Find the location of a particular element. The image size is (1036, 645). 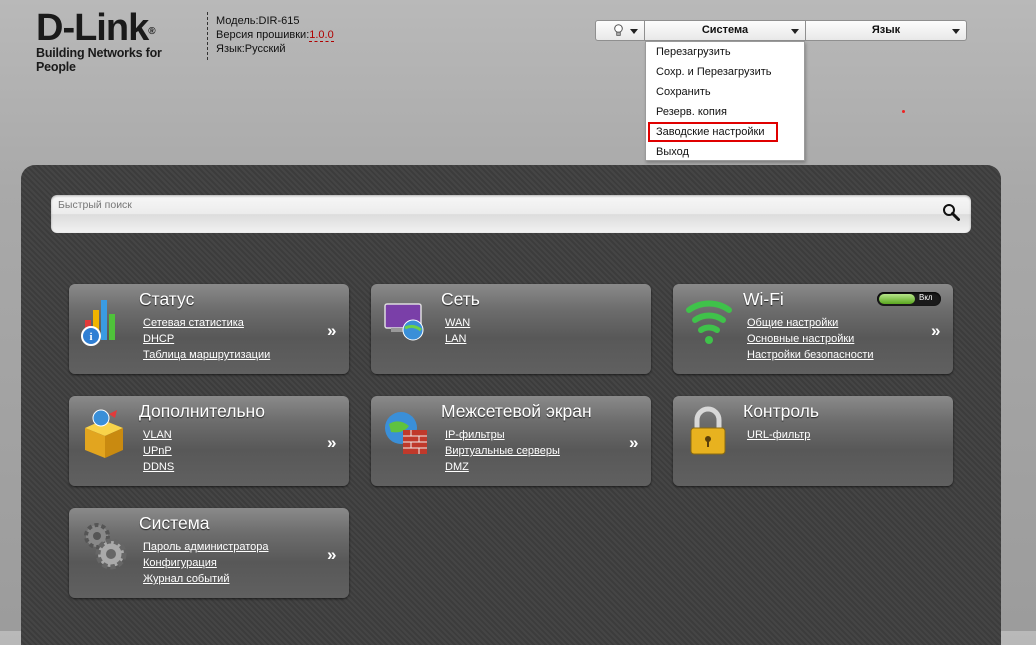

search-icon is located at coordinates (951, 212).